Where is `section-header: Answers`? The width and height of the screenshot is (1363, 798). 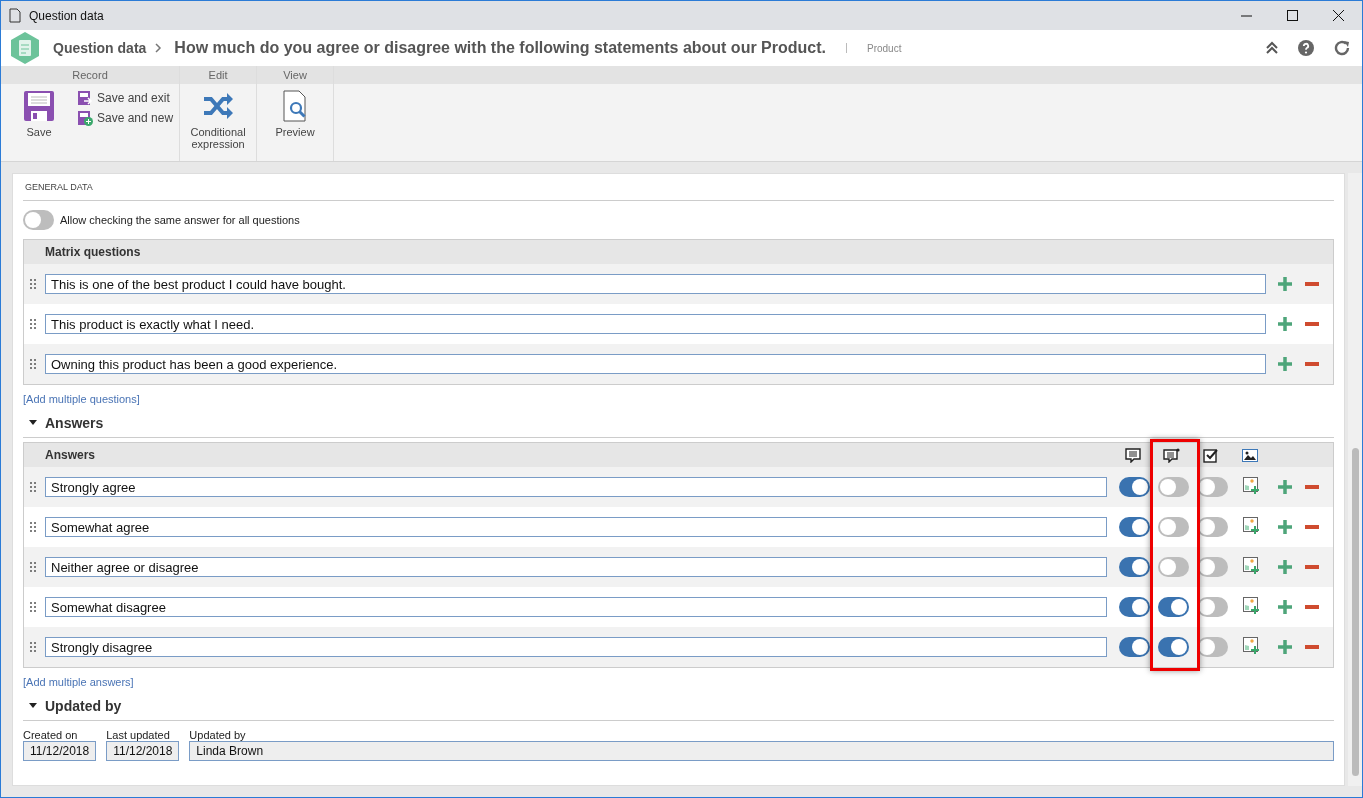 section-header: Answers is located at coordinates (678, 426).